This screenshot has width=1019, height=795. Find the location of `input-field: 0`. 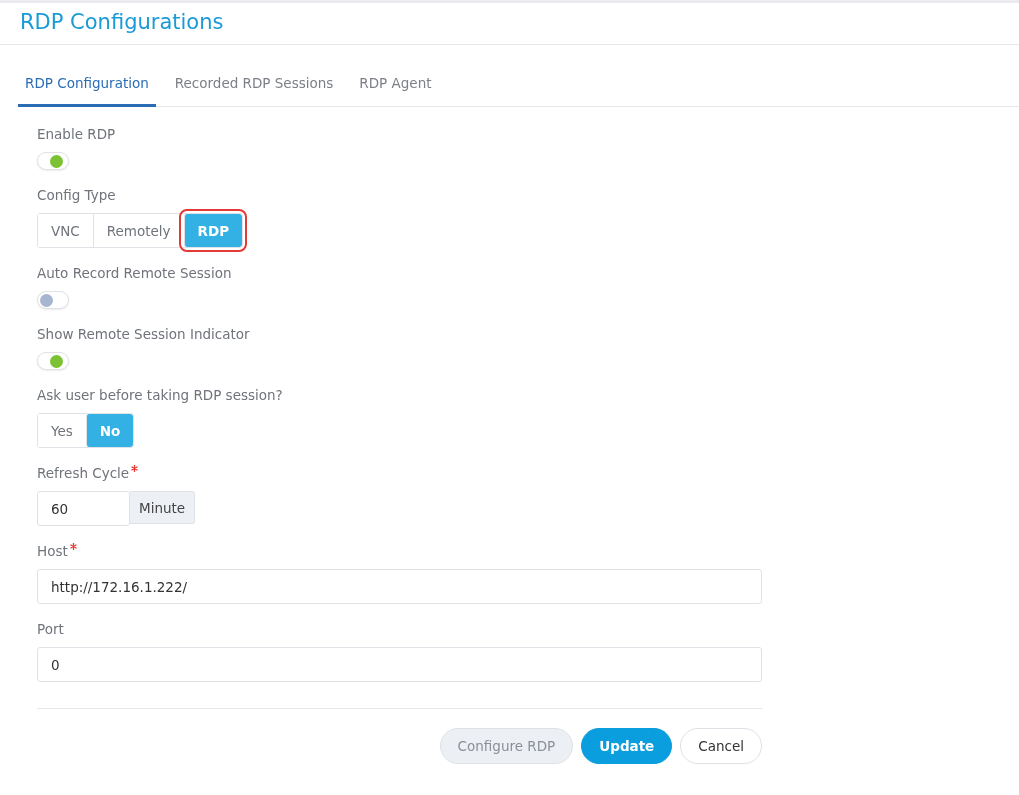

input-field: 0 is located at coordinates (399, 664).